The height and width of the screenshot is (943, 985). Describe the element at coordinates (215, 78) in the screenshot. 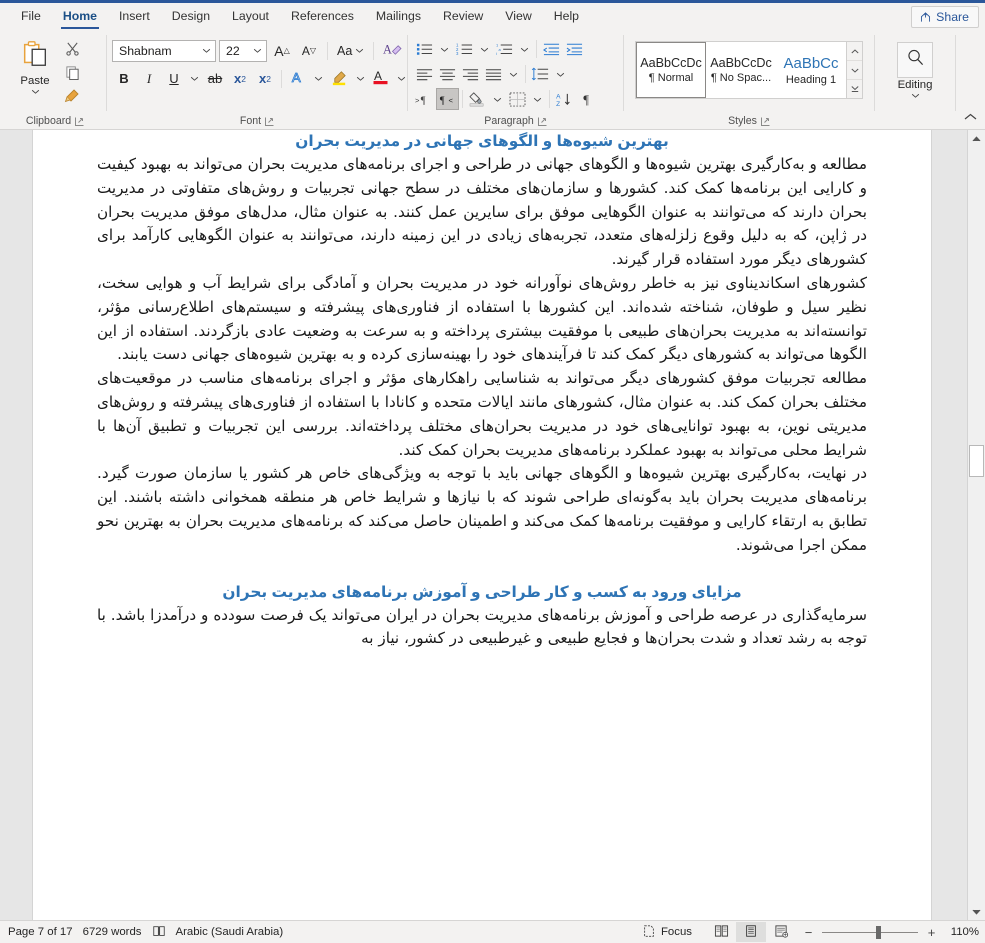

I see `strikethrough-button: ab` at that location.